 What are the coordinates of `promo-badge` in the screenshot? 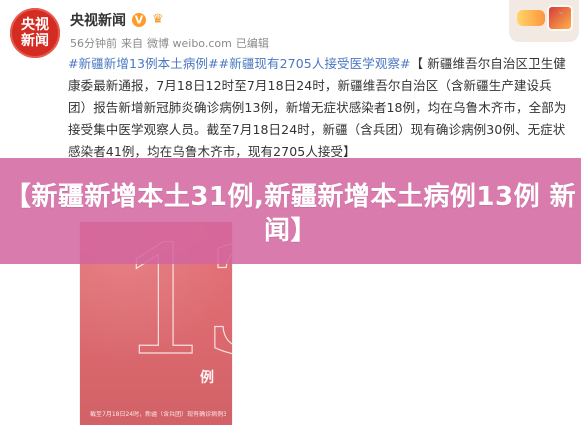 It's located at (544, 21).